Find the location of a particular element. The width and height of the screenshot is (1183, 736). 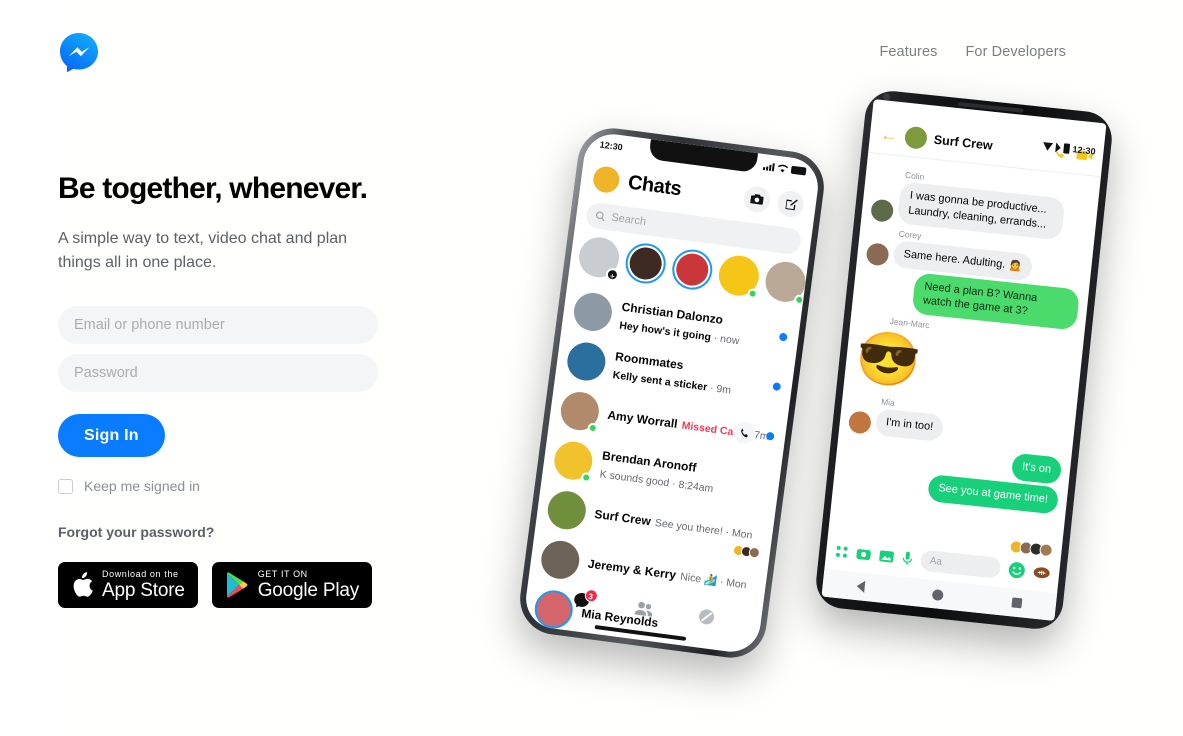

recents-nav-icon is located at coordinates (1017, 603).